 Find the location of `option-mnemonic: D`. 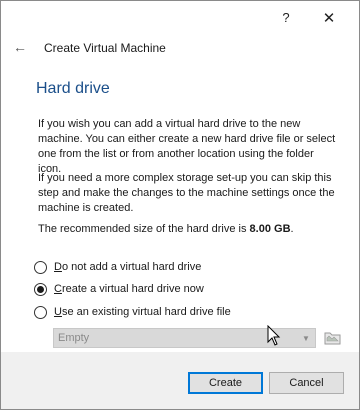

option-mnemonic: D is located at coordinates (58, 267).